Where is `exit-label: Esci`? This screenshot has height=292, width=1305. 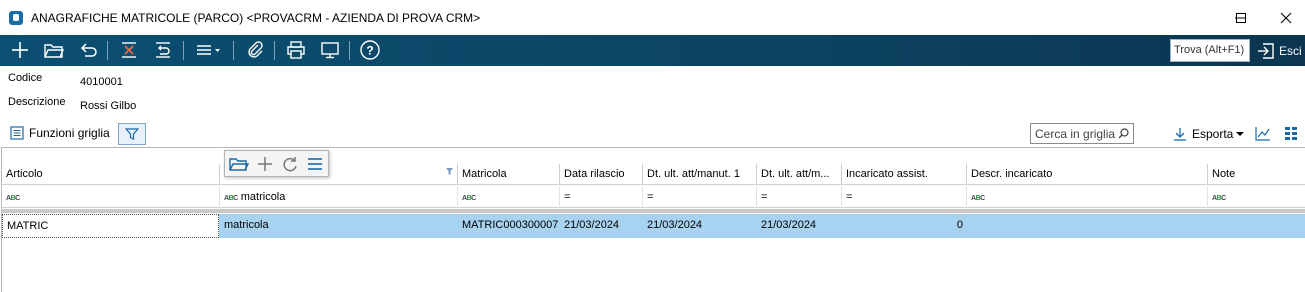
exit-label: Esci is located at coordinates (1290, 50).